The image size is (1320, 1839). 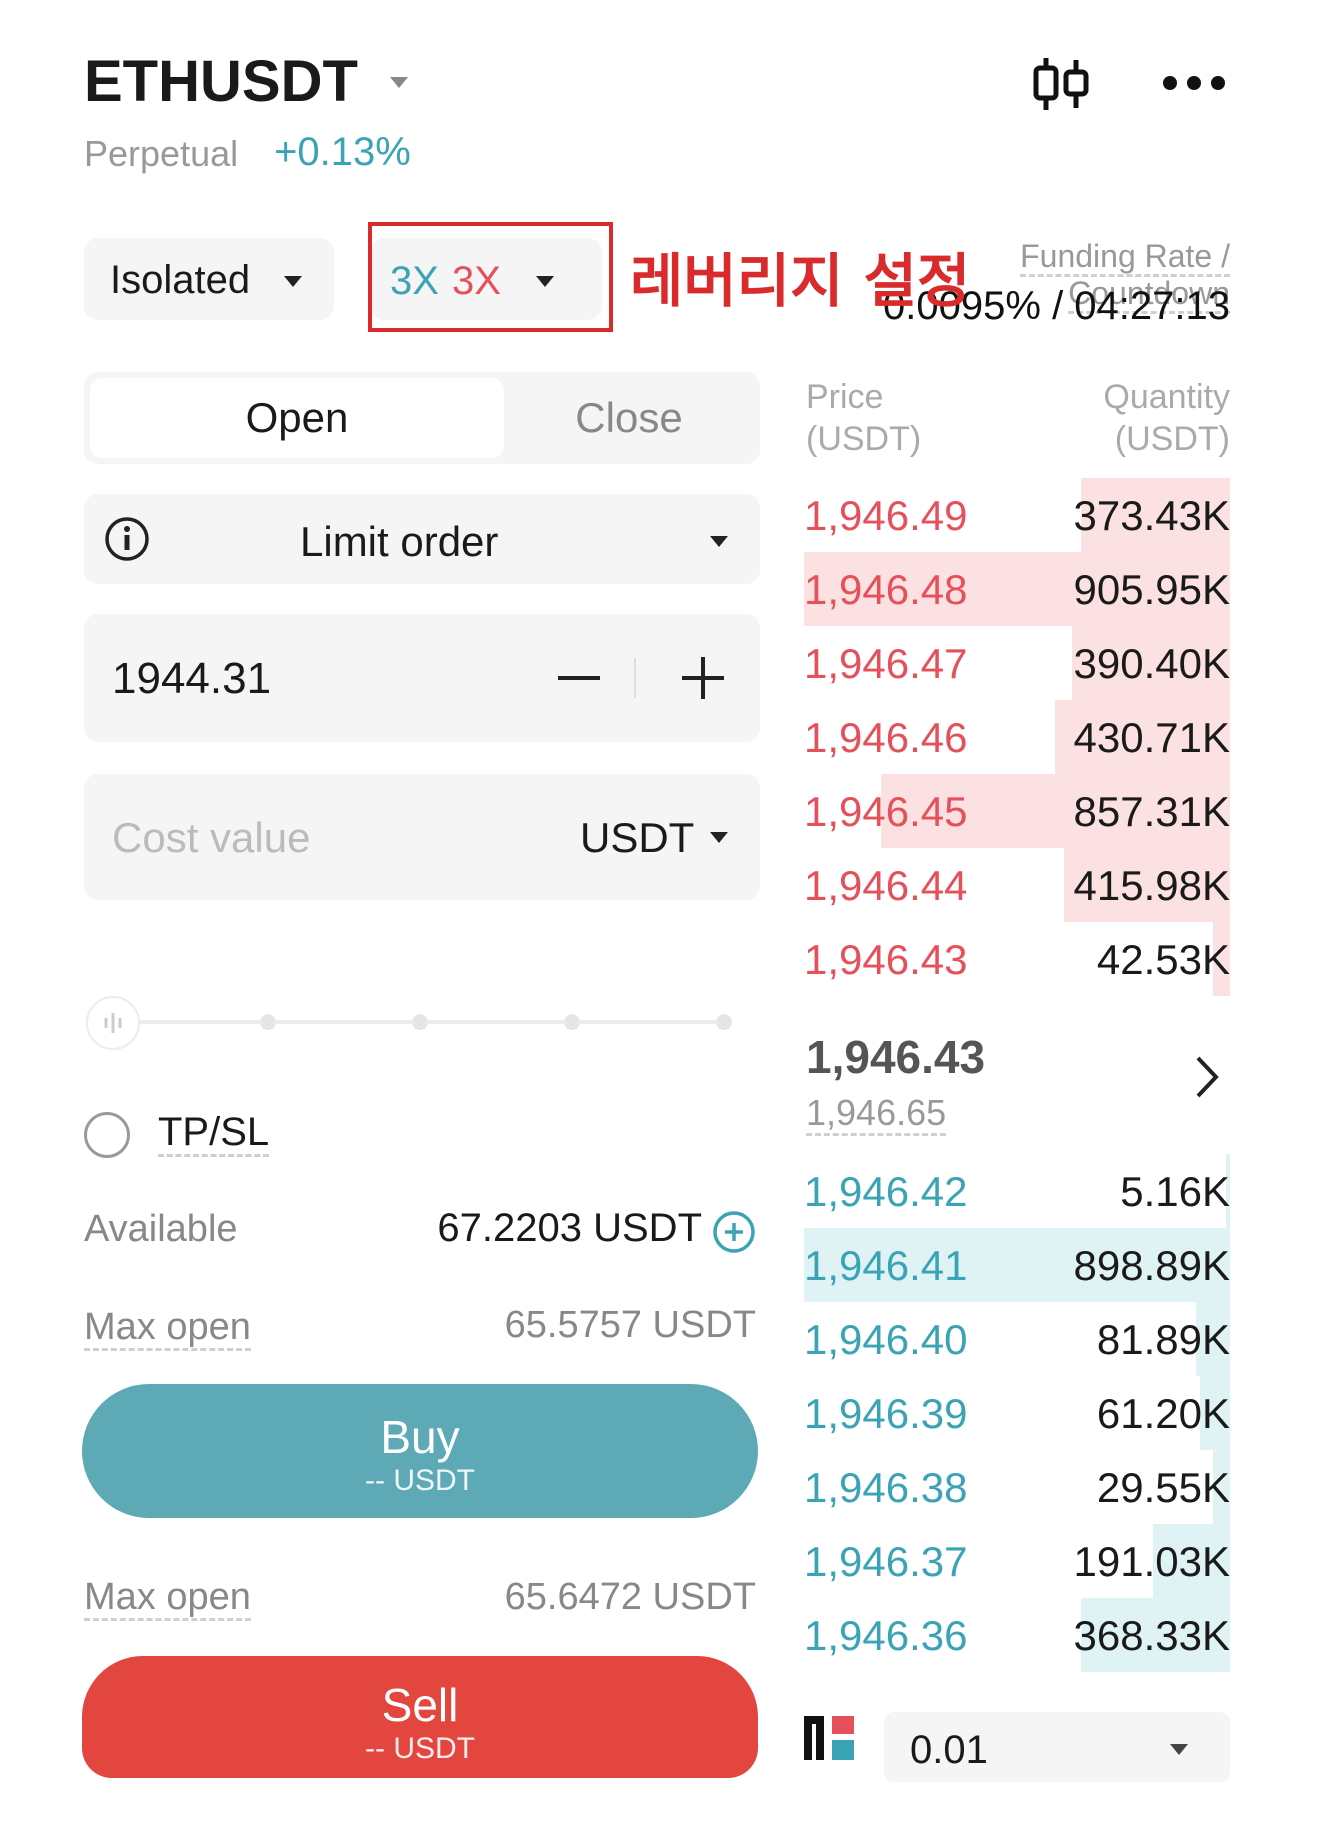 What do you see at coordinates (886, 1339) in the screenshot?
I see `bid-price: 1,946.40` at bounding box center [886, 1339].